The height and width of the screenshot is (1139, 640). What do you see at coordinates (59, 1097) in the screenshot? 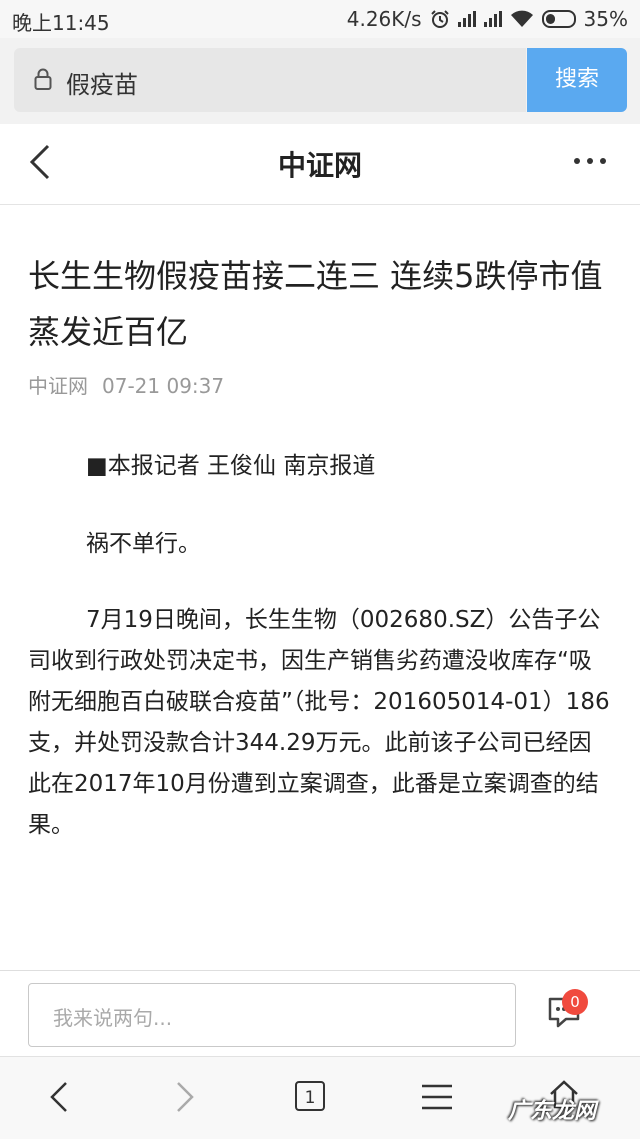
I see `browser-back-icon` at bounding box center [59, 1097].